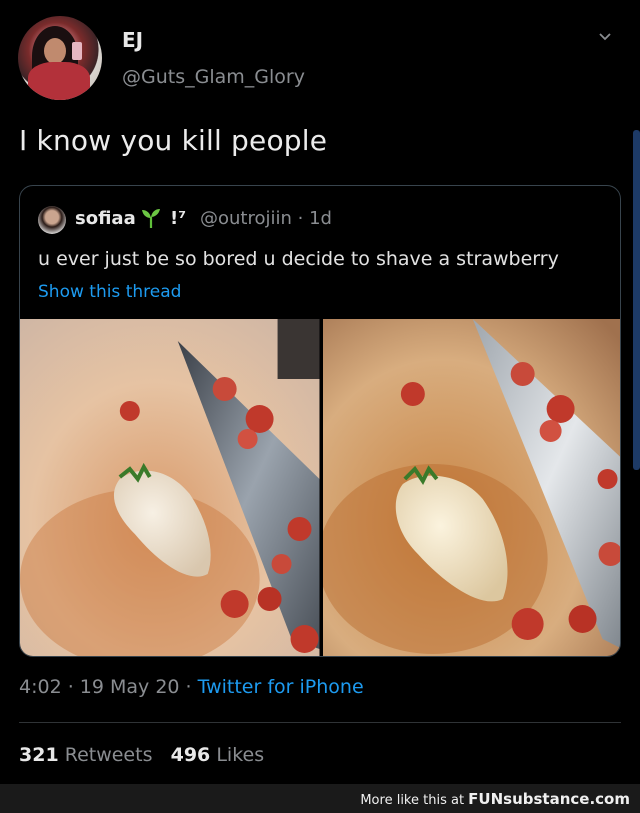 Image resolution: width=640 pixels, height=813 pixels. Describe the element at coordinates (132, 40) in the screenshot. I see `author-name: EJ` at that location.